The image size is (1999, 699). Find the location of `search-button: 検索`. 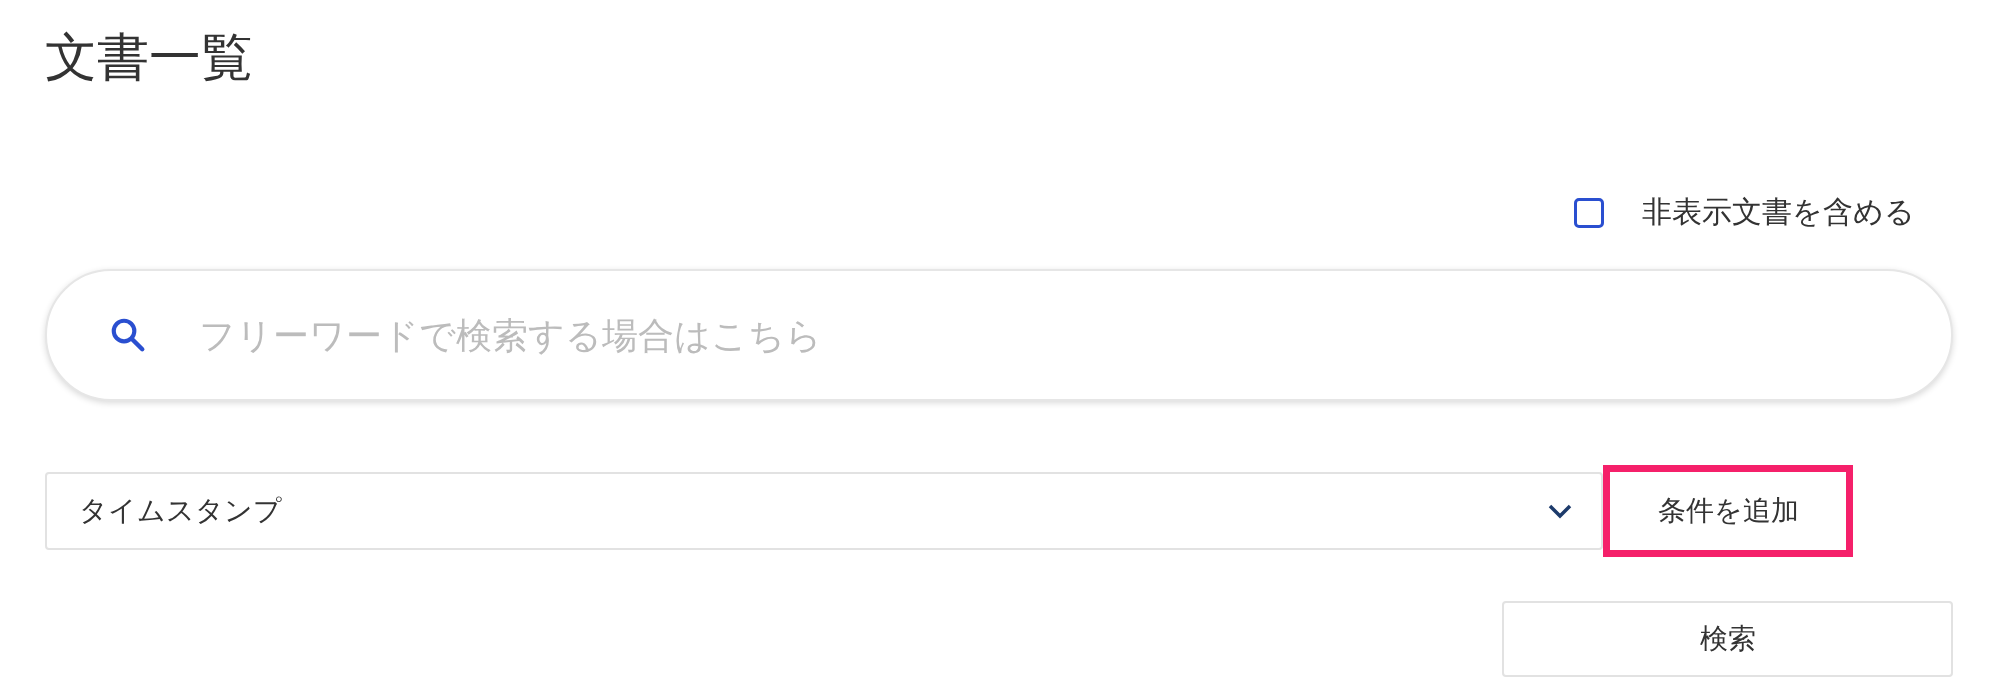

search-button: 検索 is located at coordinates (1727, 639).